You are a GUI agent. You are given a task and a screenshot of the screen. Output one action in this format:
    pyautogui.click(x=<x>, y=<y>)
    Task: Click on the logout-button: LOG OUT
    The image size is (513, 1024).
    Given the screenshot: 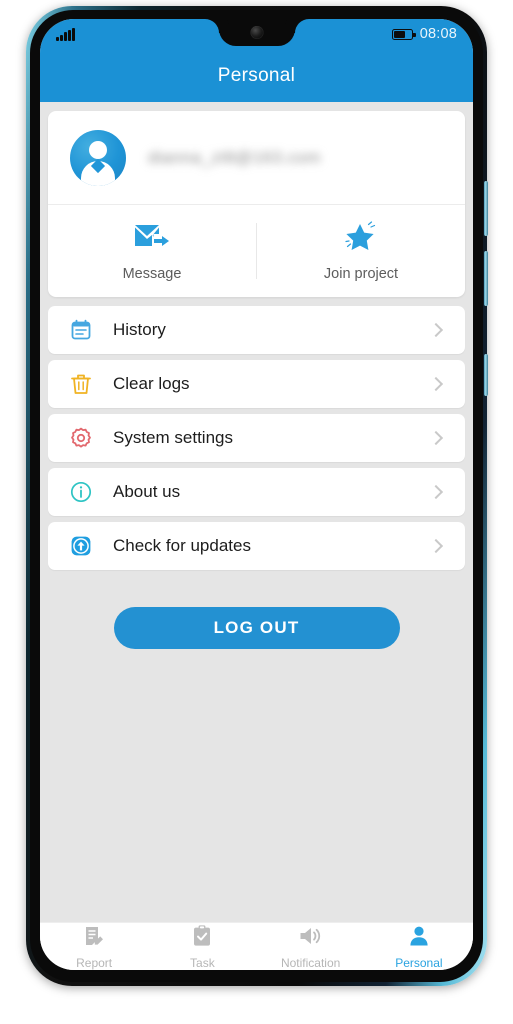 What is the action you would take?
    pyautogui.click(x=256, y=628)
    